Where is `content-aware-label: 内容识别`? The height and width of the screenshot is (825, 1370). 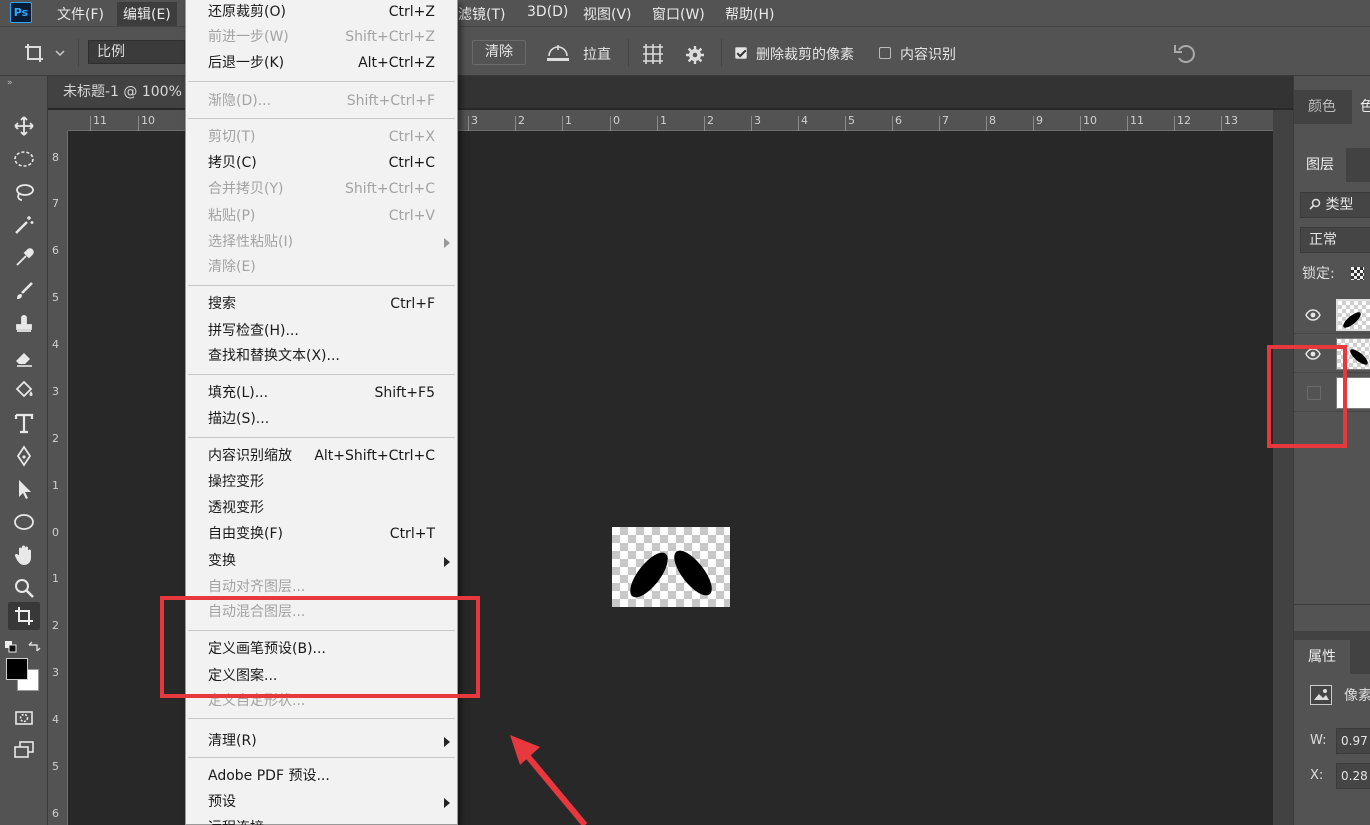
content-aware-label: 内容识别 is located at coordinates (928, 54).